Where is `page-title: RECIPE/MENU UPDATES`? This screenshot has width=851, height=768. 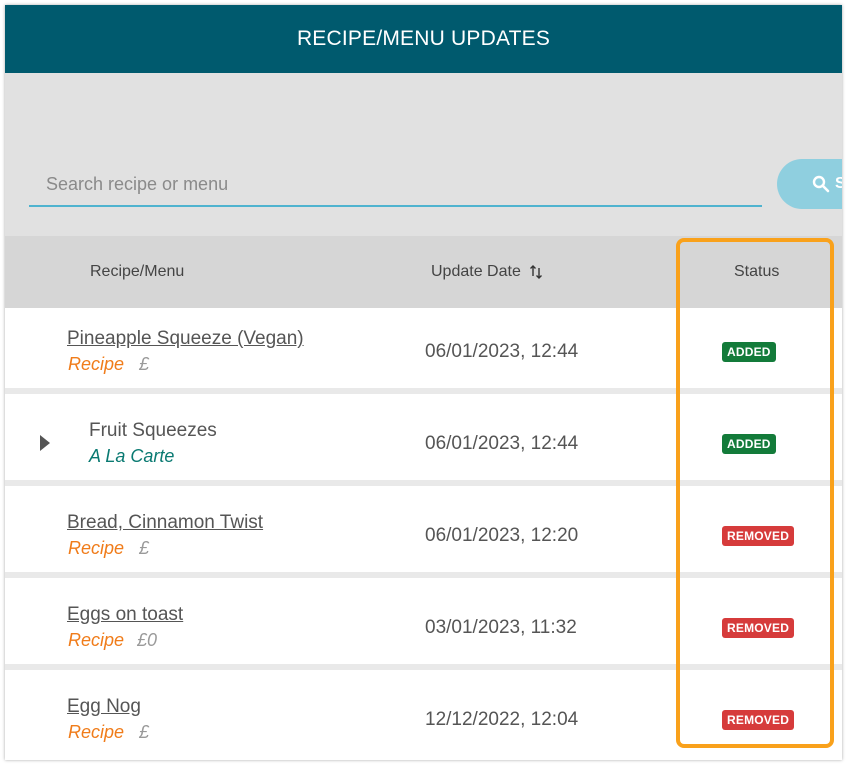
page-title: RECIPE/MENU UPDATES is located at coordinates (423, 39).